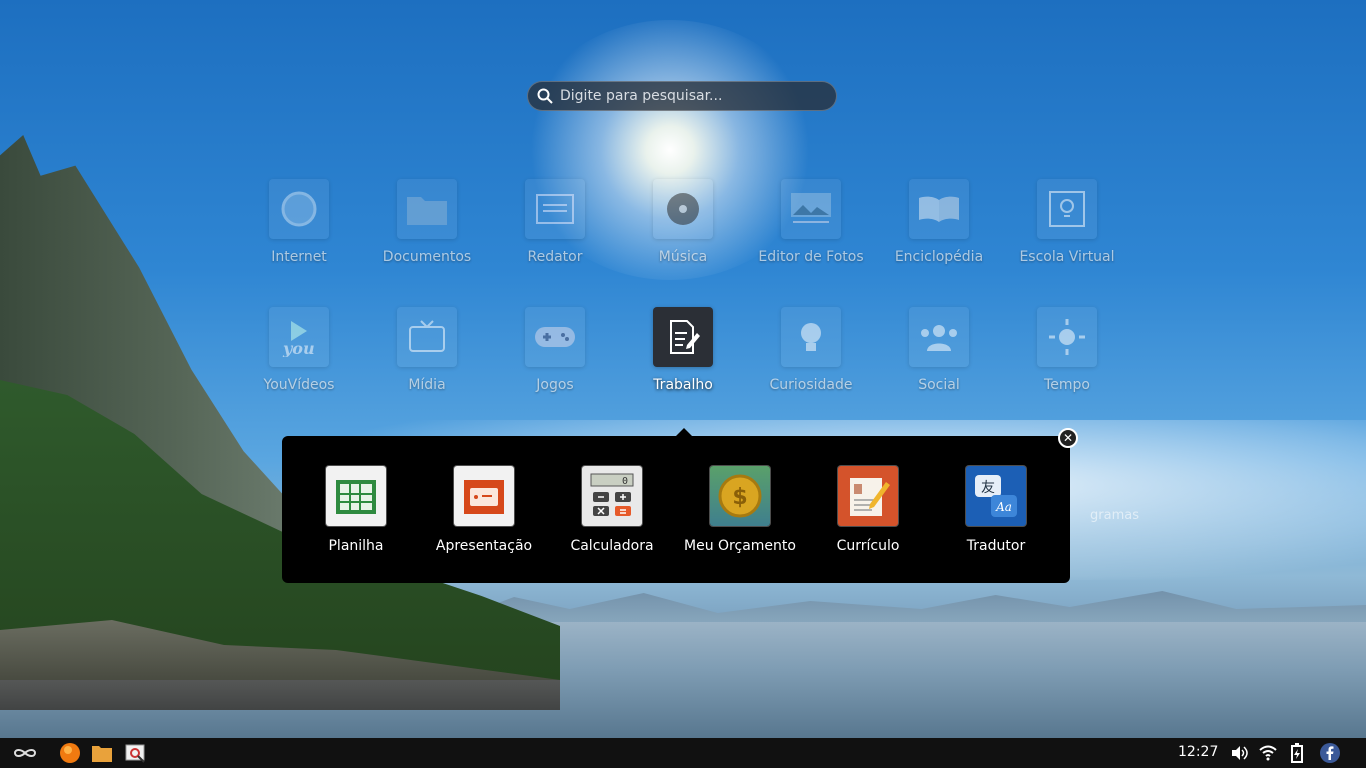  What do you see at coordinates (683, 337) in the screenshot?
I see `edit-document-icon` at bounding box center [683, 337].